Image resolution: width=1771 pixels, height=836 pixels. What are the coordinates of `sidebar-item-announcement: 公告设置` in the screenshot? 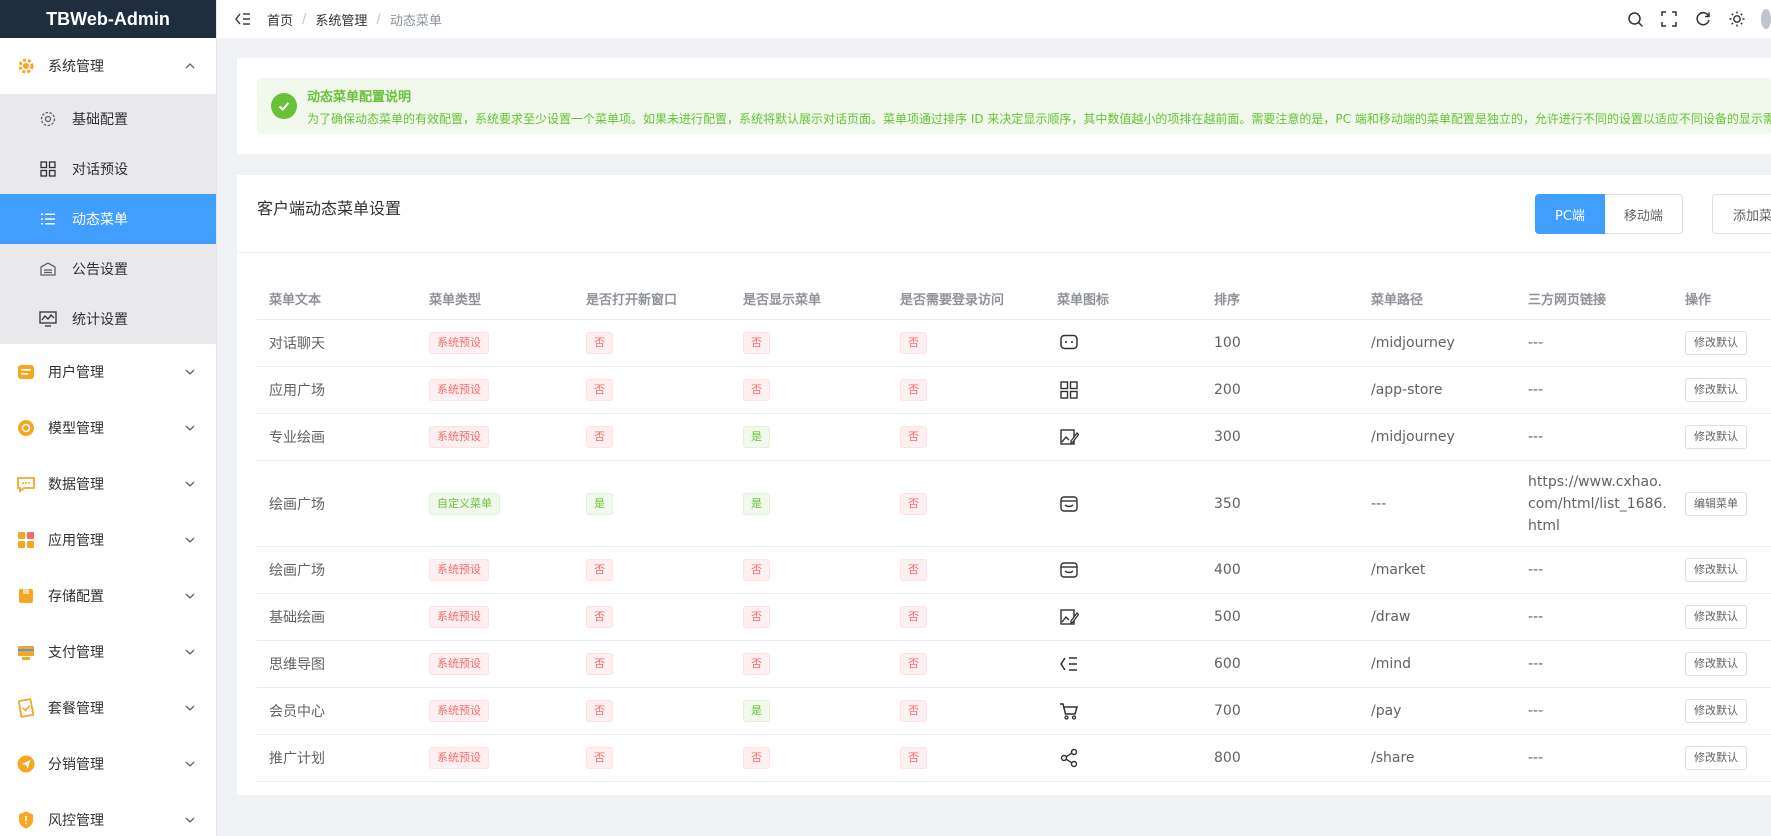 It's located at (108, 269).